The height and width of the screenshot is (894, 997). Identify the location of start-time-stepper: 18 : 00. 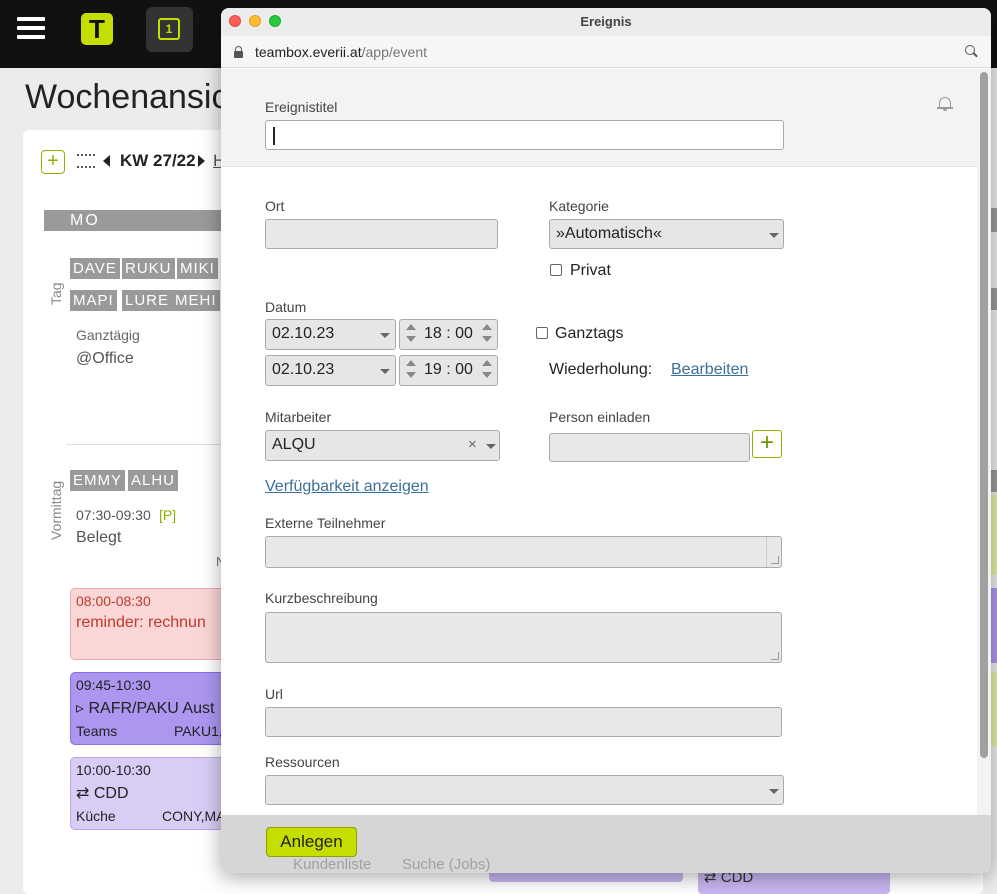
(448, 334).